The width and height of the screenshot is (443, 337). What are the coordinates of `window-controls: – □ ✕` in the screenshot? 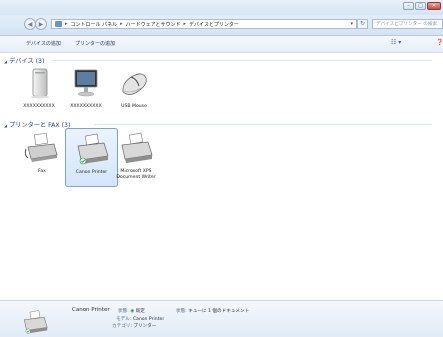 It's located at (422, 6).